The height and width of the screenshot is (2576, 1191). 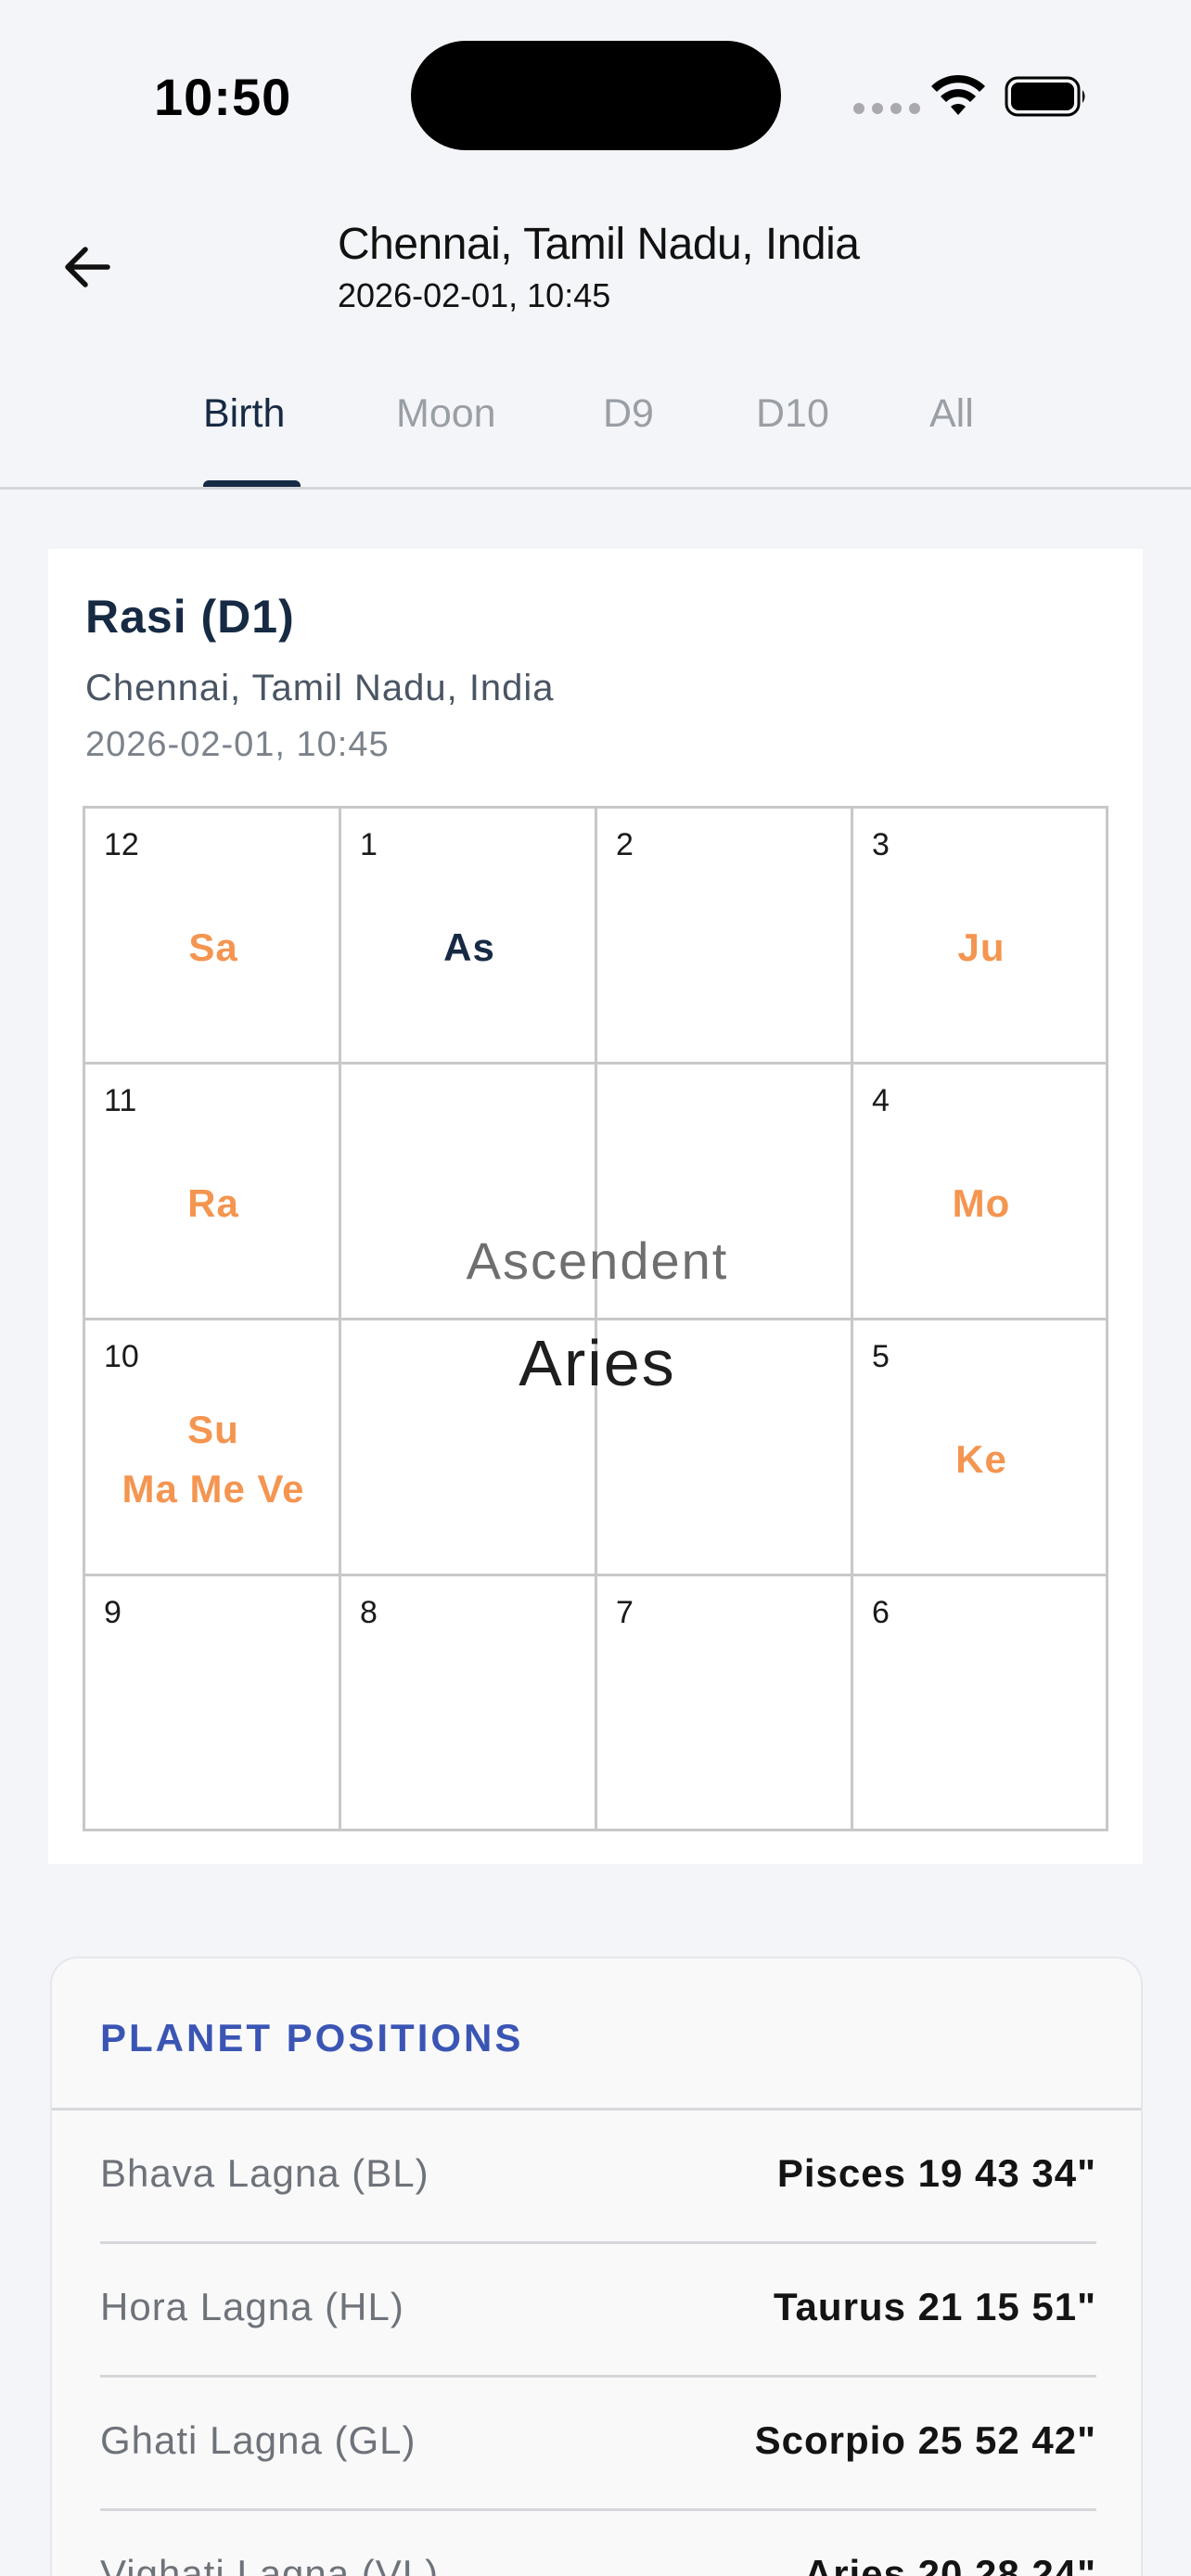 What do you see at coordinates (469, 1704) in the screenshot?
I see `house-cell: 8` at bounding box center [469, 1704].